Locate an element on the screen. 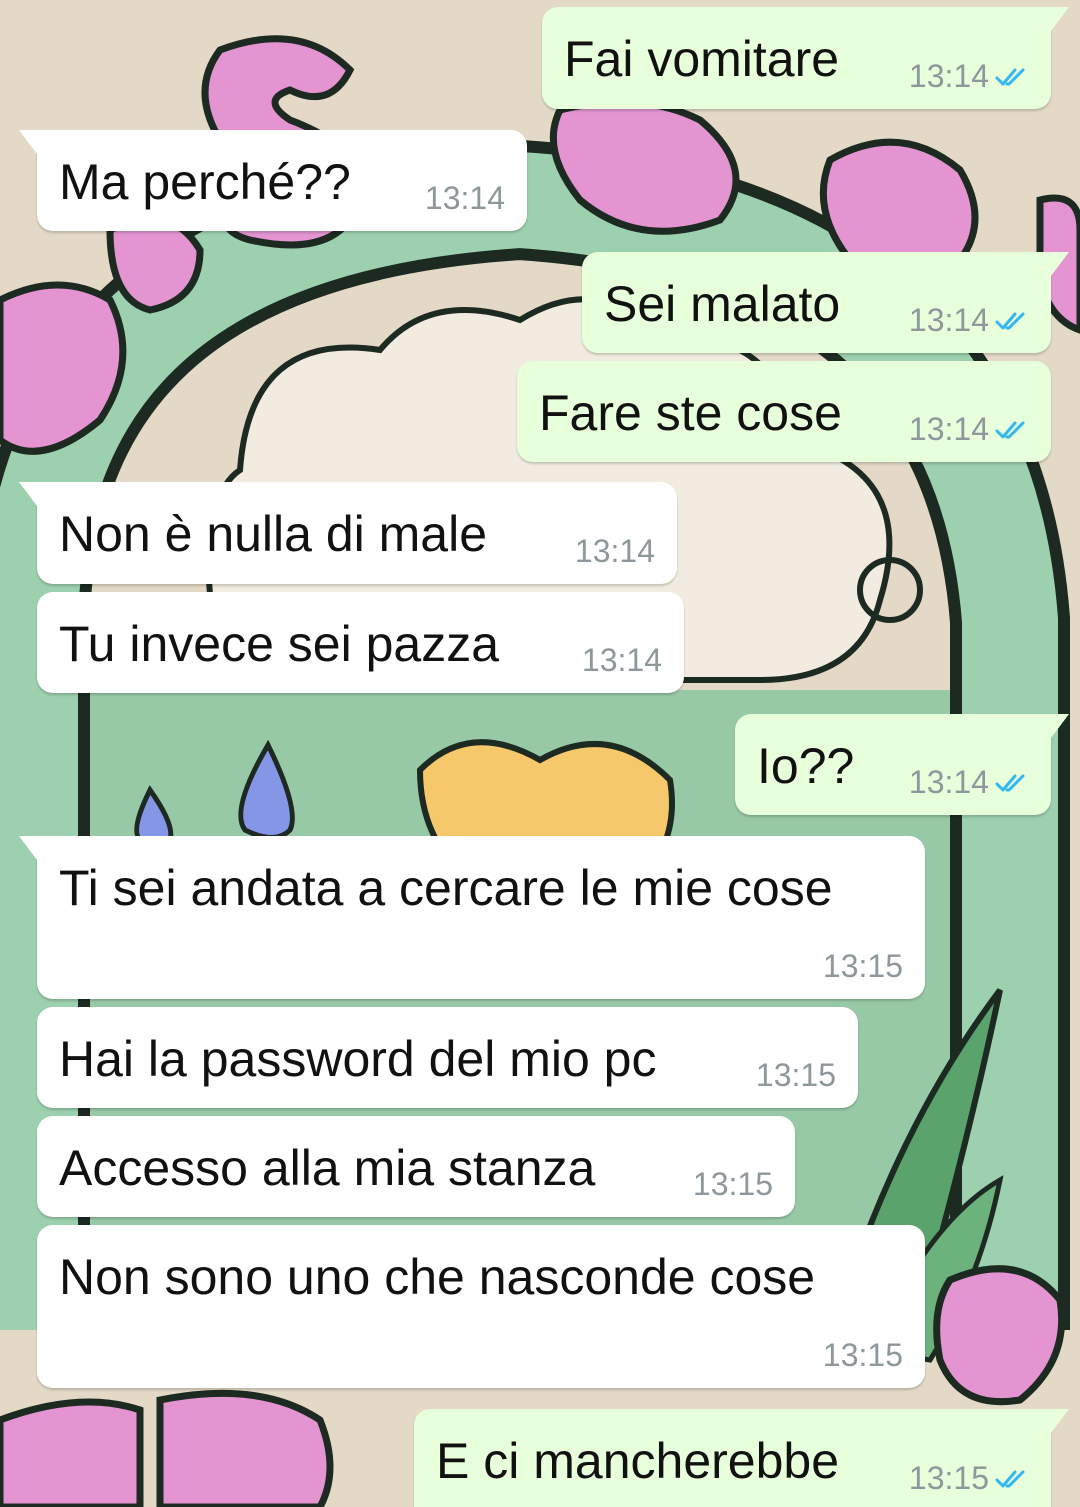  message-bubble-incoming: Non sono uno che nasconde cose 13:15 is located at coordinates (481, 1306).